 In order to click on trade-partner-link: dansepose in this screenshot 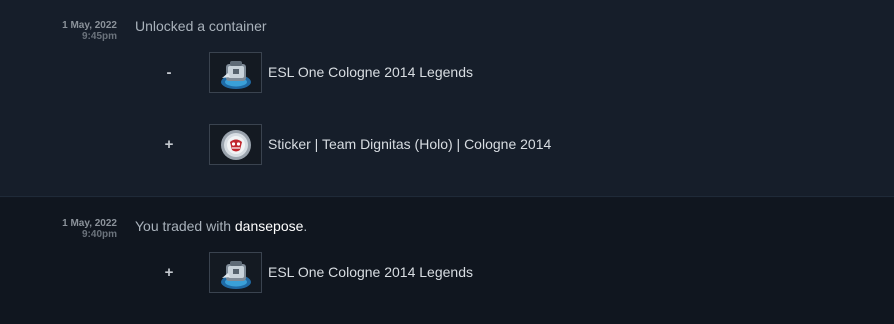, I will do `click(269, 226)`.